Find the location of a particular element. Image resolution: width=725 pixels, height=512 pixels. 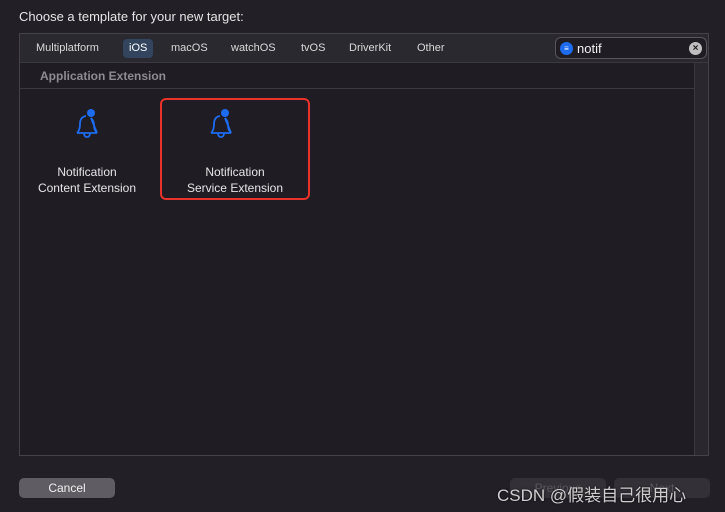

scrollbar is located at coordinates (701, 259).